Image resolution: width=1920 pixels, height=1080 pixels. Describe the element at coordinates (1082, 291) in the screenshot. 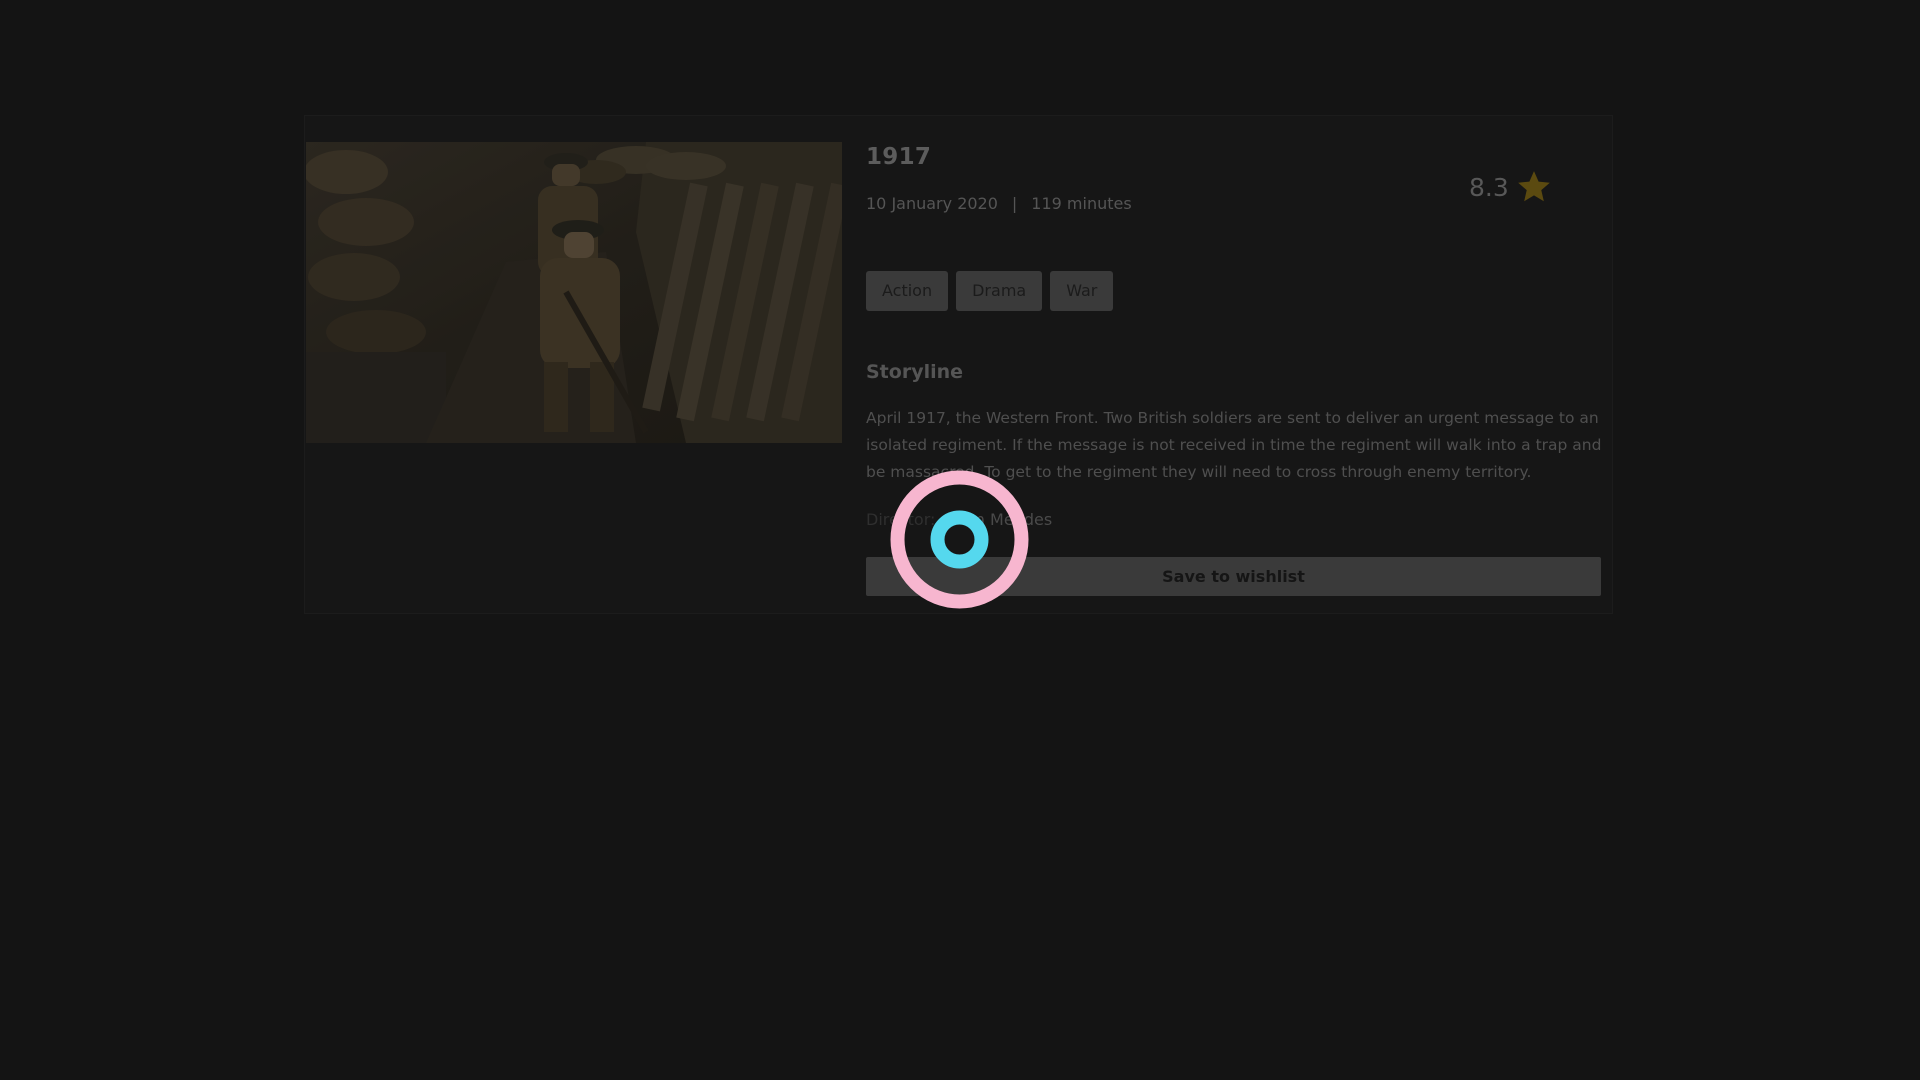

I see `genre-tag-war: War` at that location.